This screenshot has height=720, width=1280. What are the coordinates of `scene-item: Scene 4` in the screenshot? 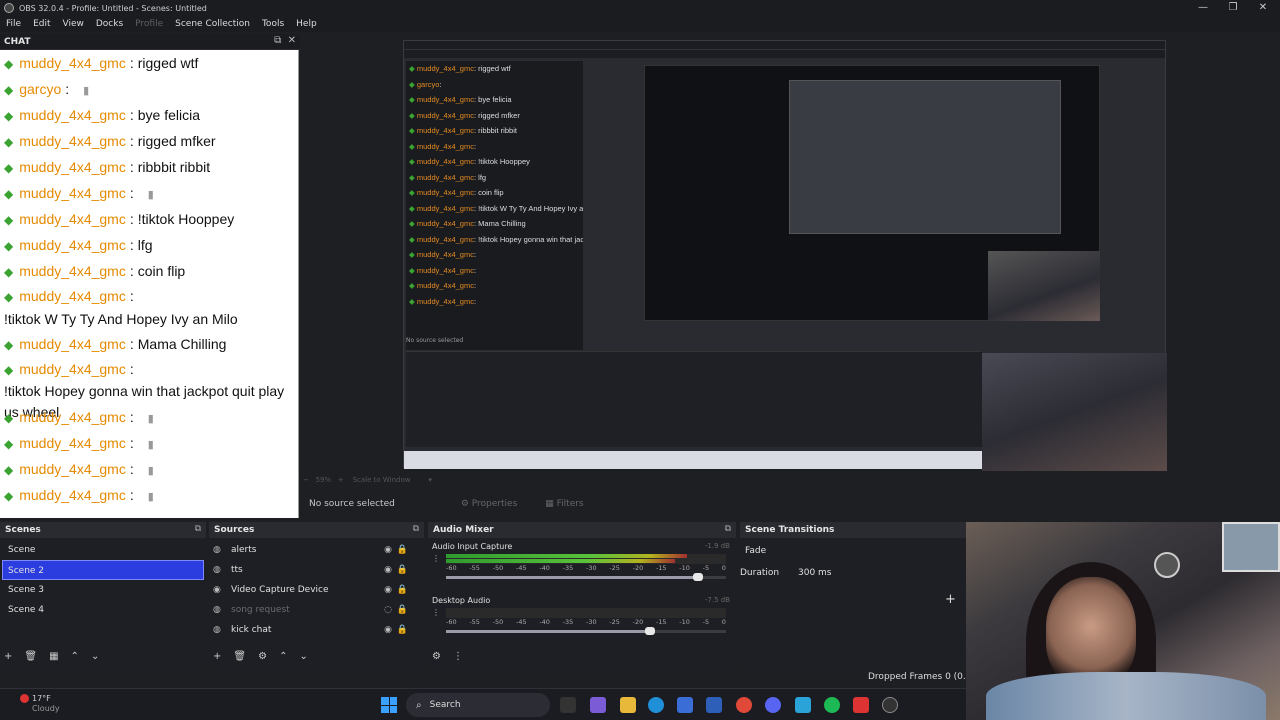 It's located at (101, 610).